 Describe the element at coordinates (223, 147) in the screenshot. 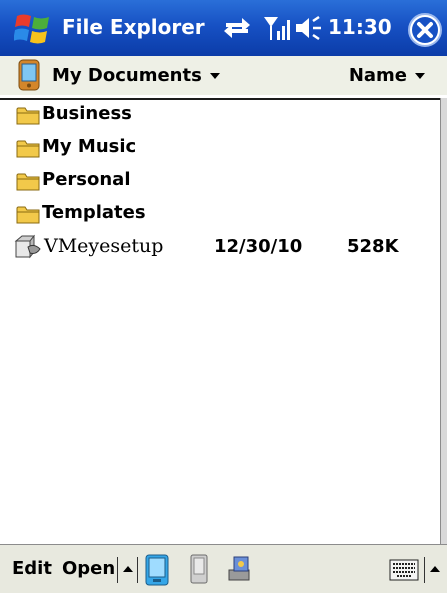

I see `list-item: My Music` at that location.